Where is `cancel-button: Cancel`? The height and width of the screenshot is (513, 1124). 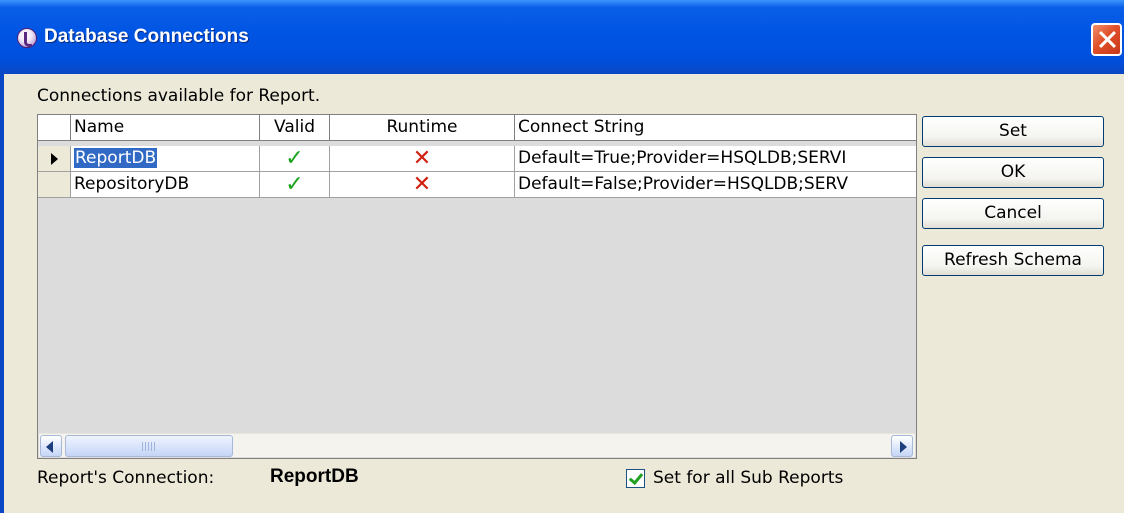 cancel-button: Cancel is located at coordinates (1013, 213).